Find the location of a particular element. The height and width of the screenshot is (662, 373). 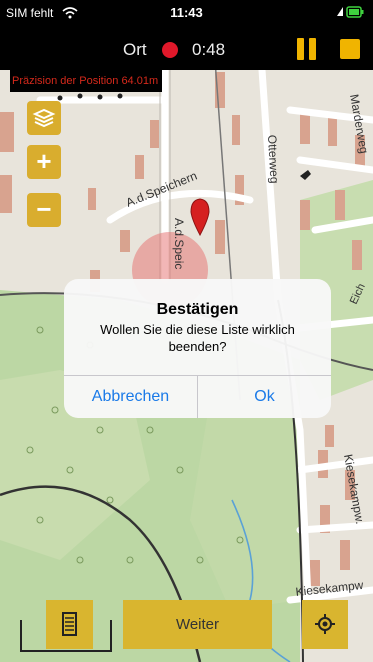

status-bar: SIM fehlt 11:43 is located at coordinates (186, 14).